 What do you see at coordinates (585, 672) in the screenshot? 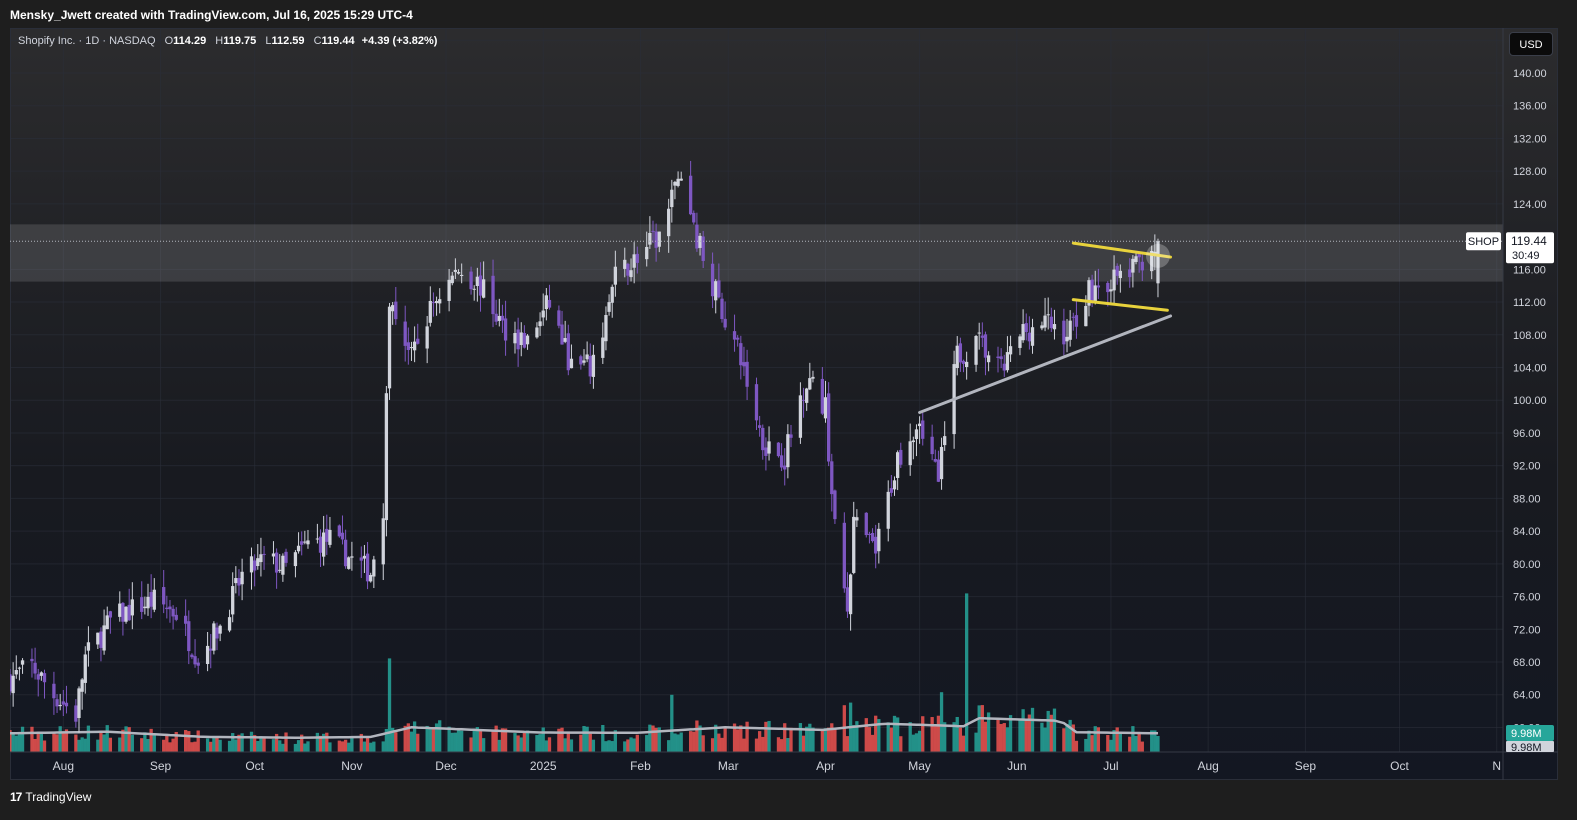
I see `volume-layer` at bounding box center [585, 672].